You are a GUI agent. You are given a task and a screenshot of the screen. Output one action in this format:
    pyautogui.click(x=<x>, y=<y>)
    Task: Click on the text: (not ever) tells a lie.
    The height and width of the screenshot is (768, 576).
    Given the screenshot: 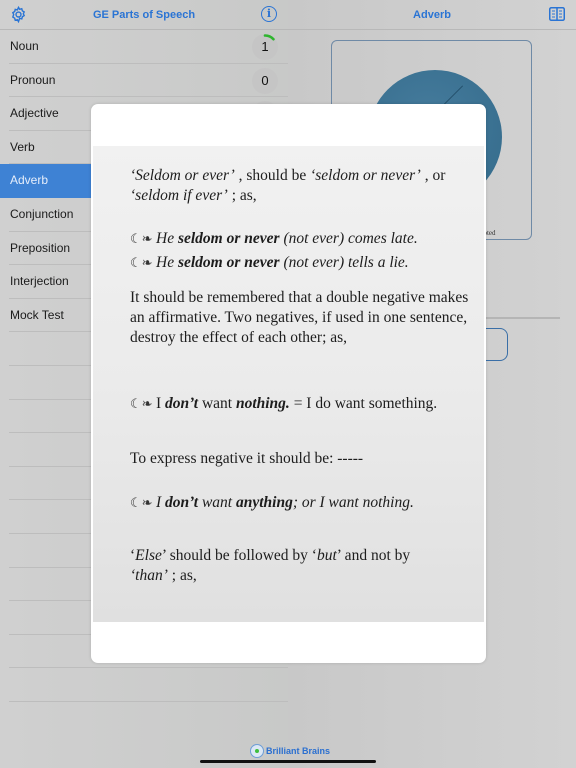 What is the action you would take?
    pyautogui.click(x=344, y=262)
    